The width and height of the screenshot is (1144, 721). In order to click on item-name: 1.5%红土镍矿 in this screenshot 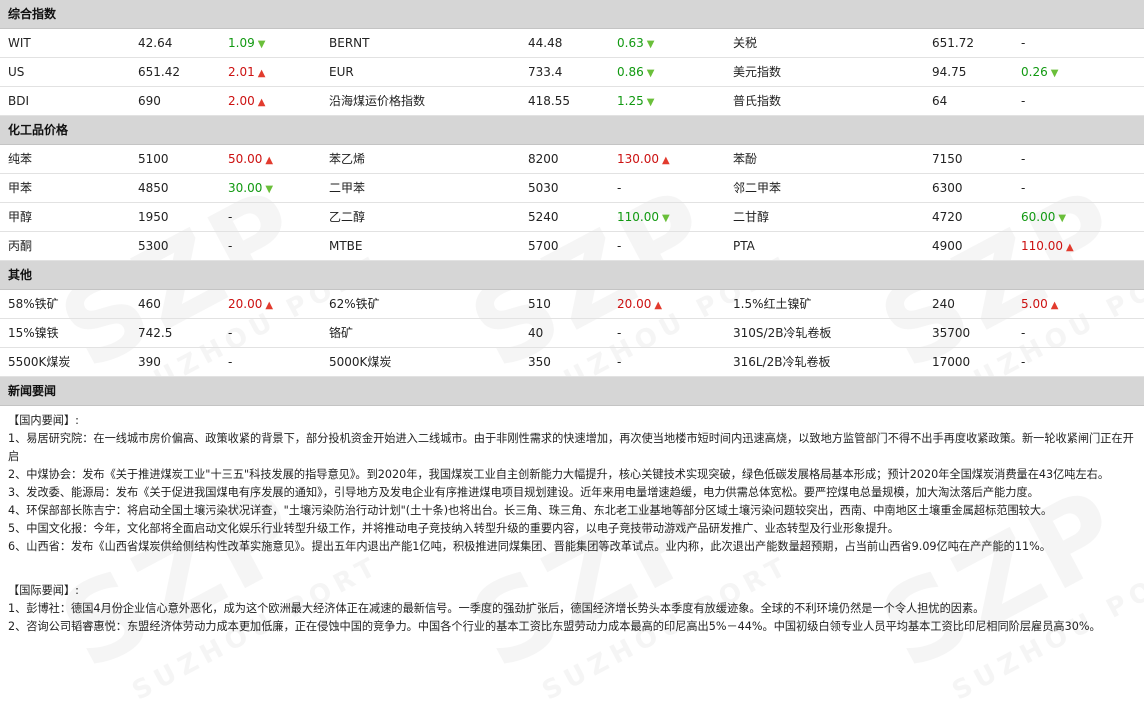, I will do `click(772, 304)`.